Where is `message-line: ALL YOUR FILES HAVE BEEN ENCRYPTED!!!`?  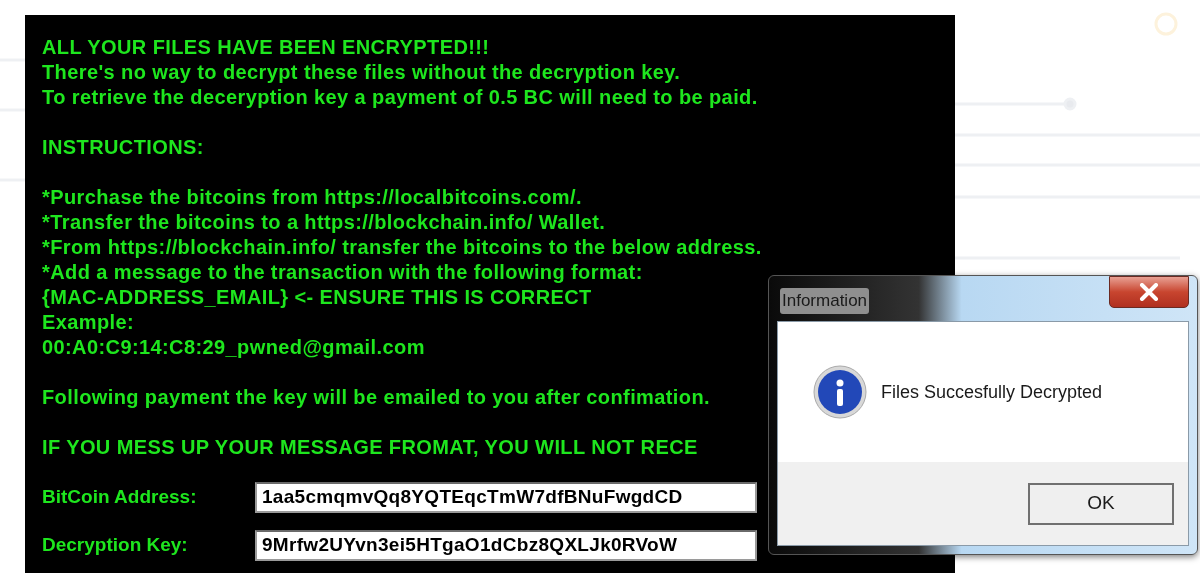
message-line: ALL YOUR FILES HAVE BEEN ENCRYPTED!!! is located at coordinates (266, 47).